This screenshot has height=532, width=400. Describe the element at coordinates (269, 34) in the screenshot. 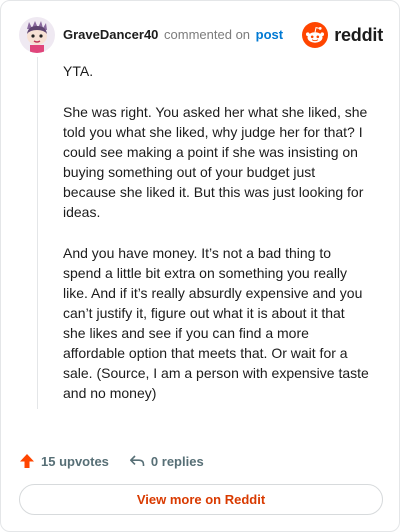

I see `post-link: post` at that location.